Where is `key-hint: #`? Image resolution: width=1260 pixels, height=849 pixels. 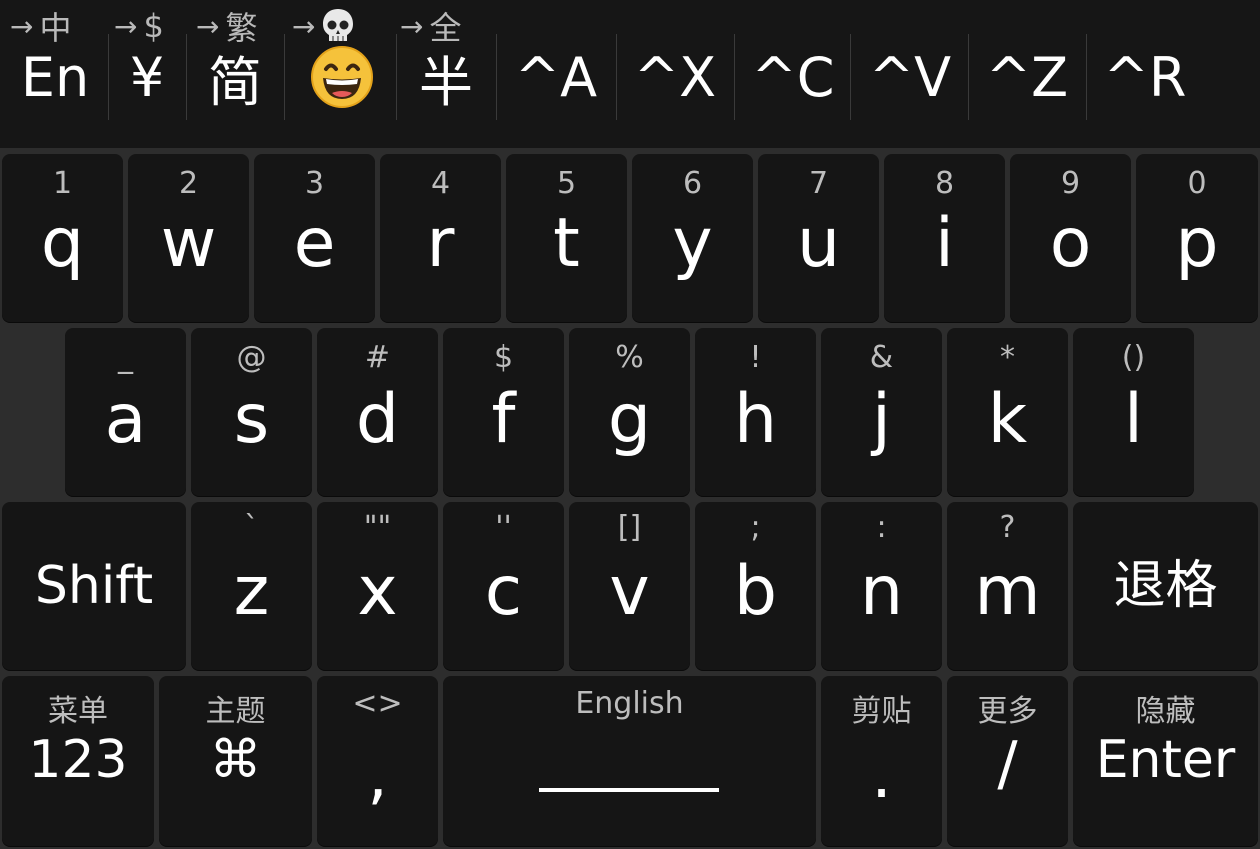
key-hint: # is located at coordinates (377, 357).